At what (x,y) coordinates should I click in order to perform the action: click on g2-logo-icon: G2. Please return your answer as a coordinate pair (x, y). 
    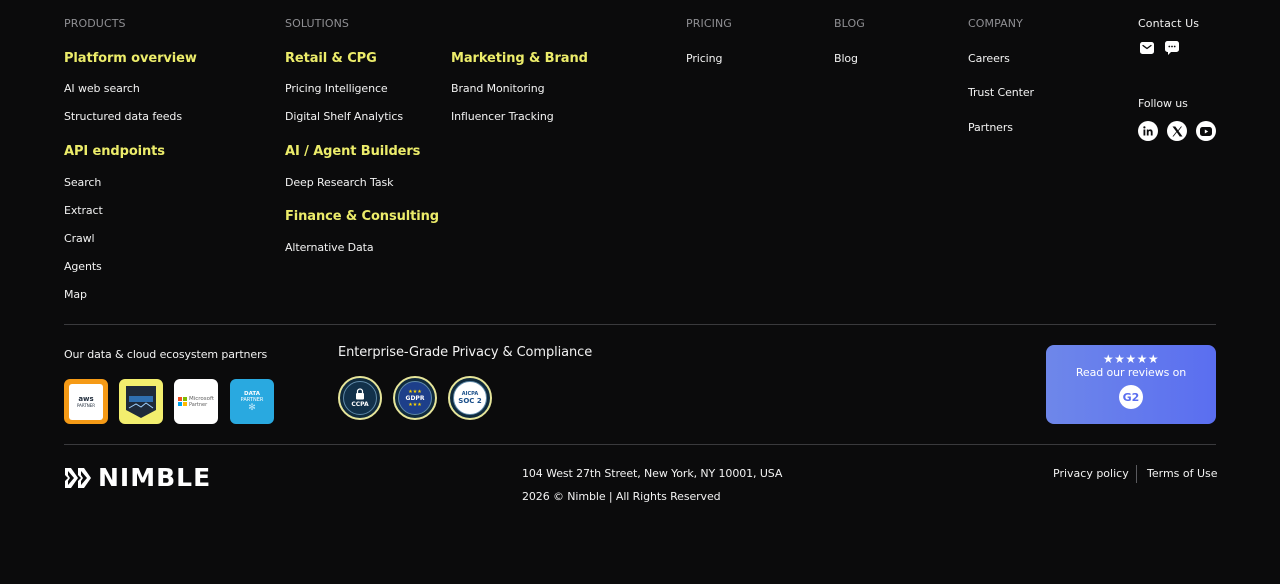
    Looking at the image, I should click on (1131, 397).